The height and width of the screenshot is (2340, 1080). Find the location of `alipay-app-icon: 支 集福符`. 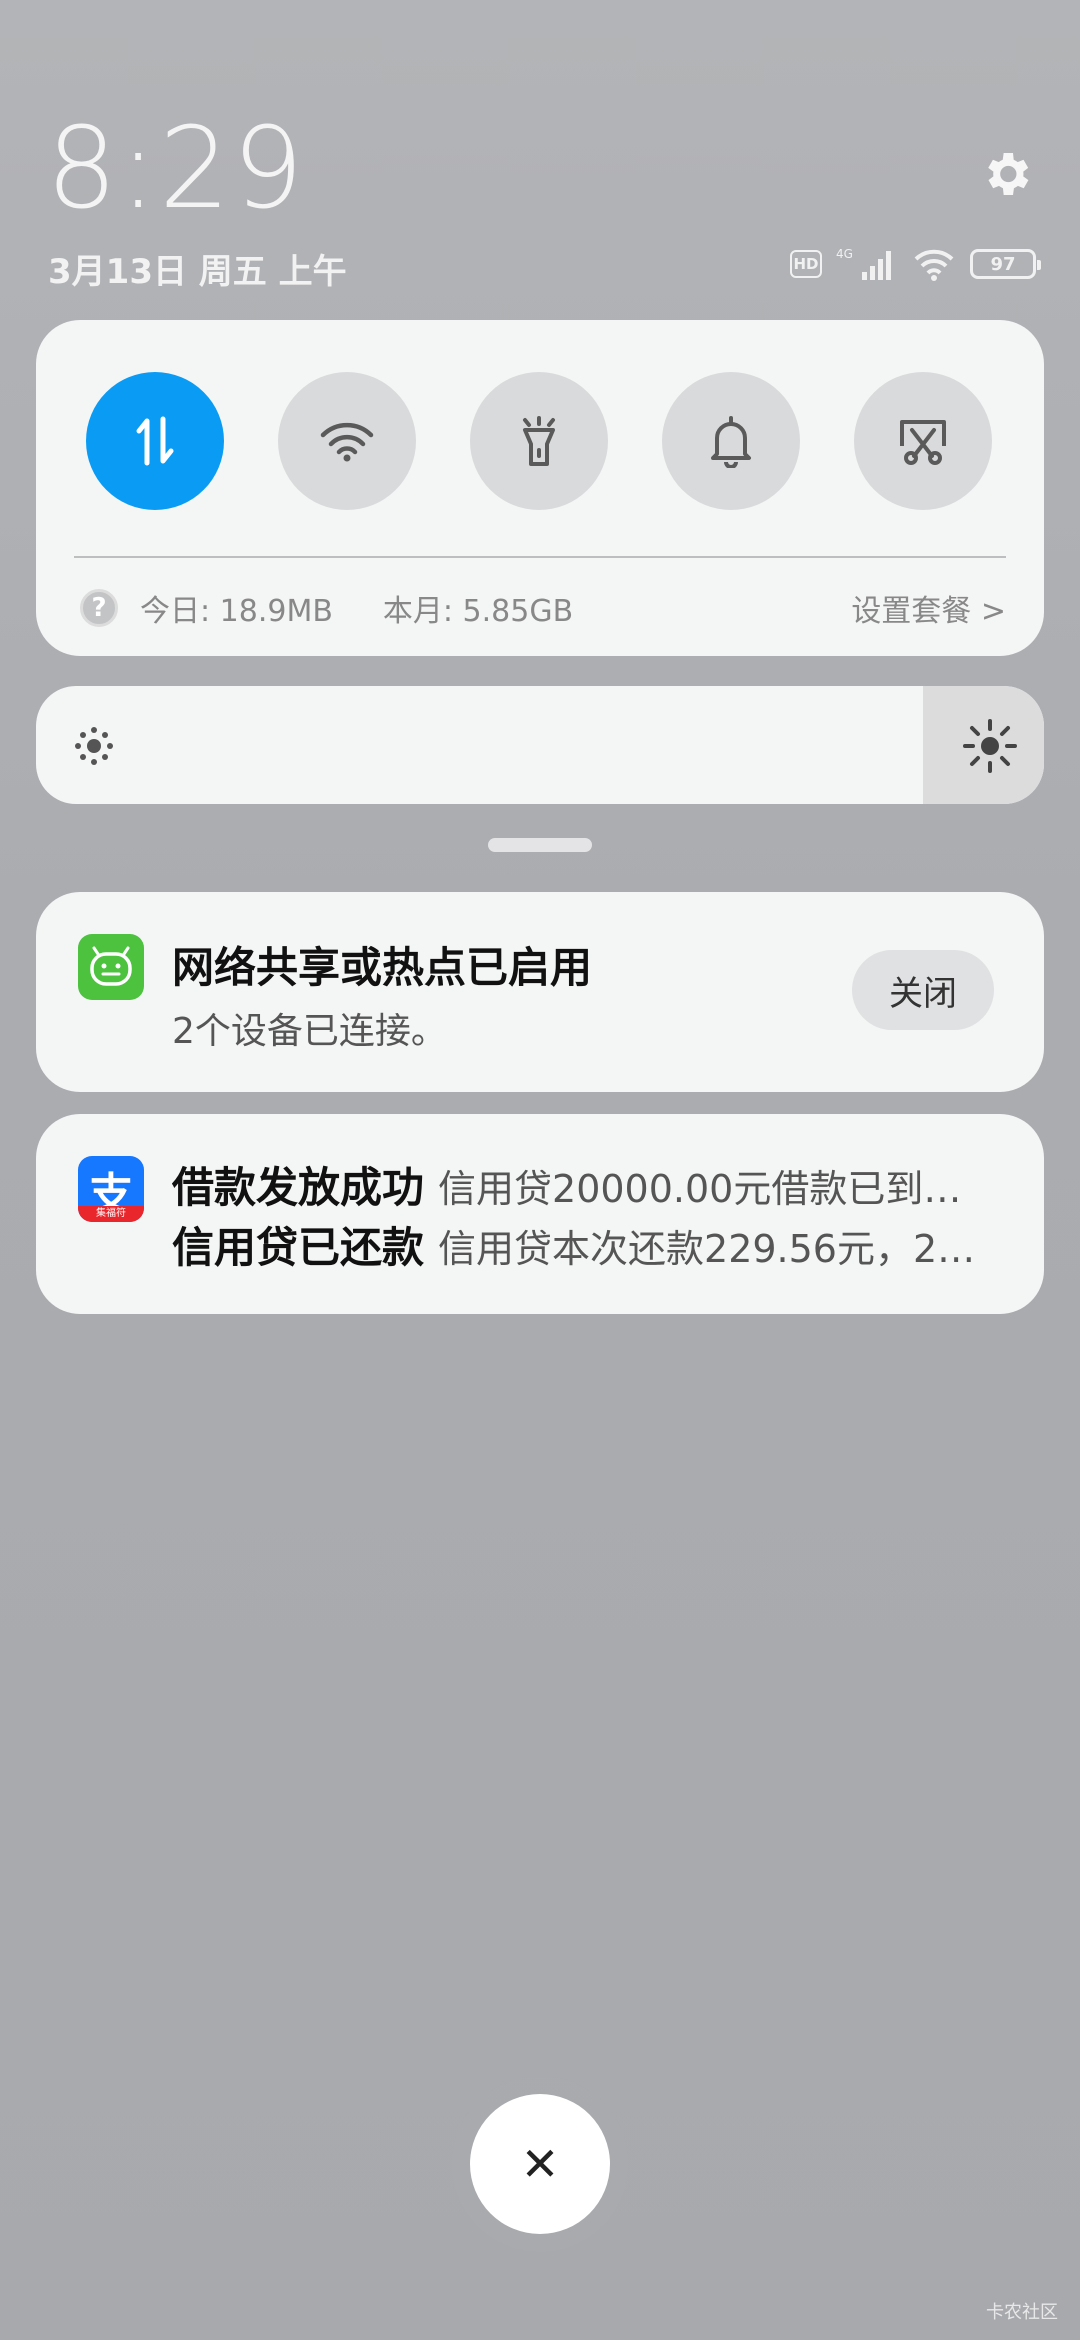

alipay-app-icon: 支 集福符 is located at coordinates (111, 1189).